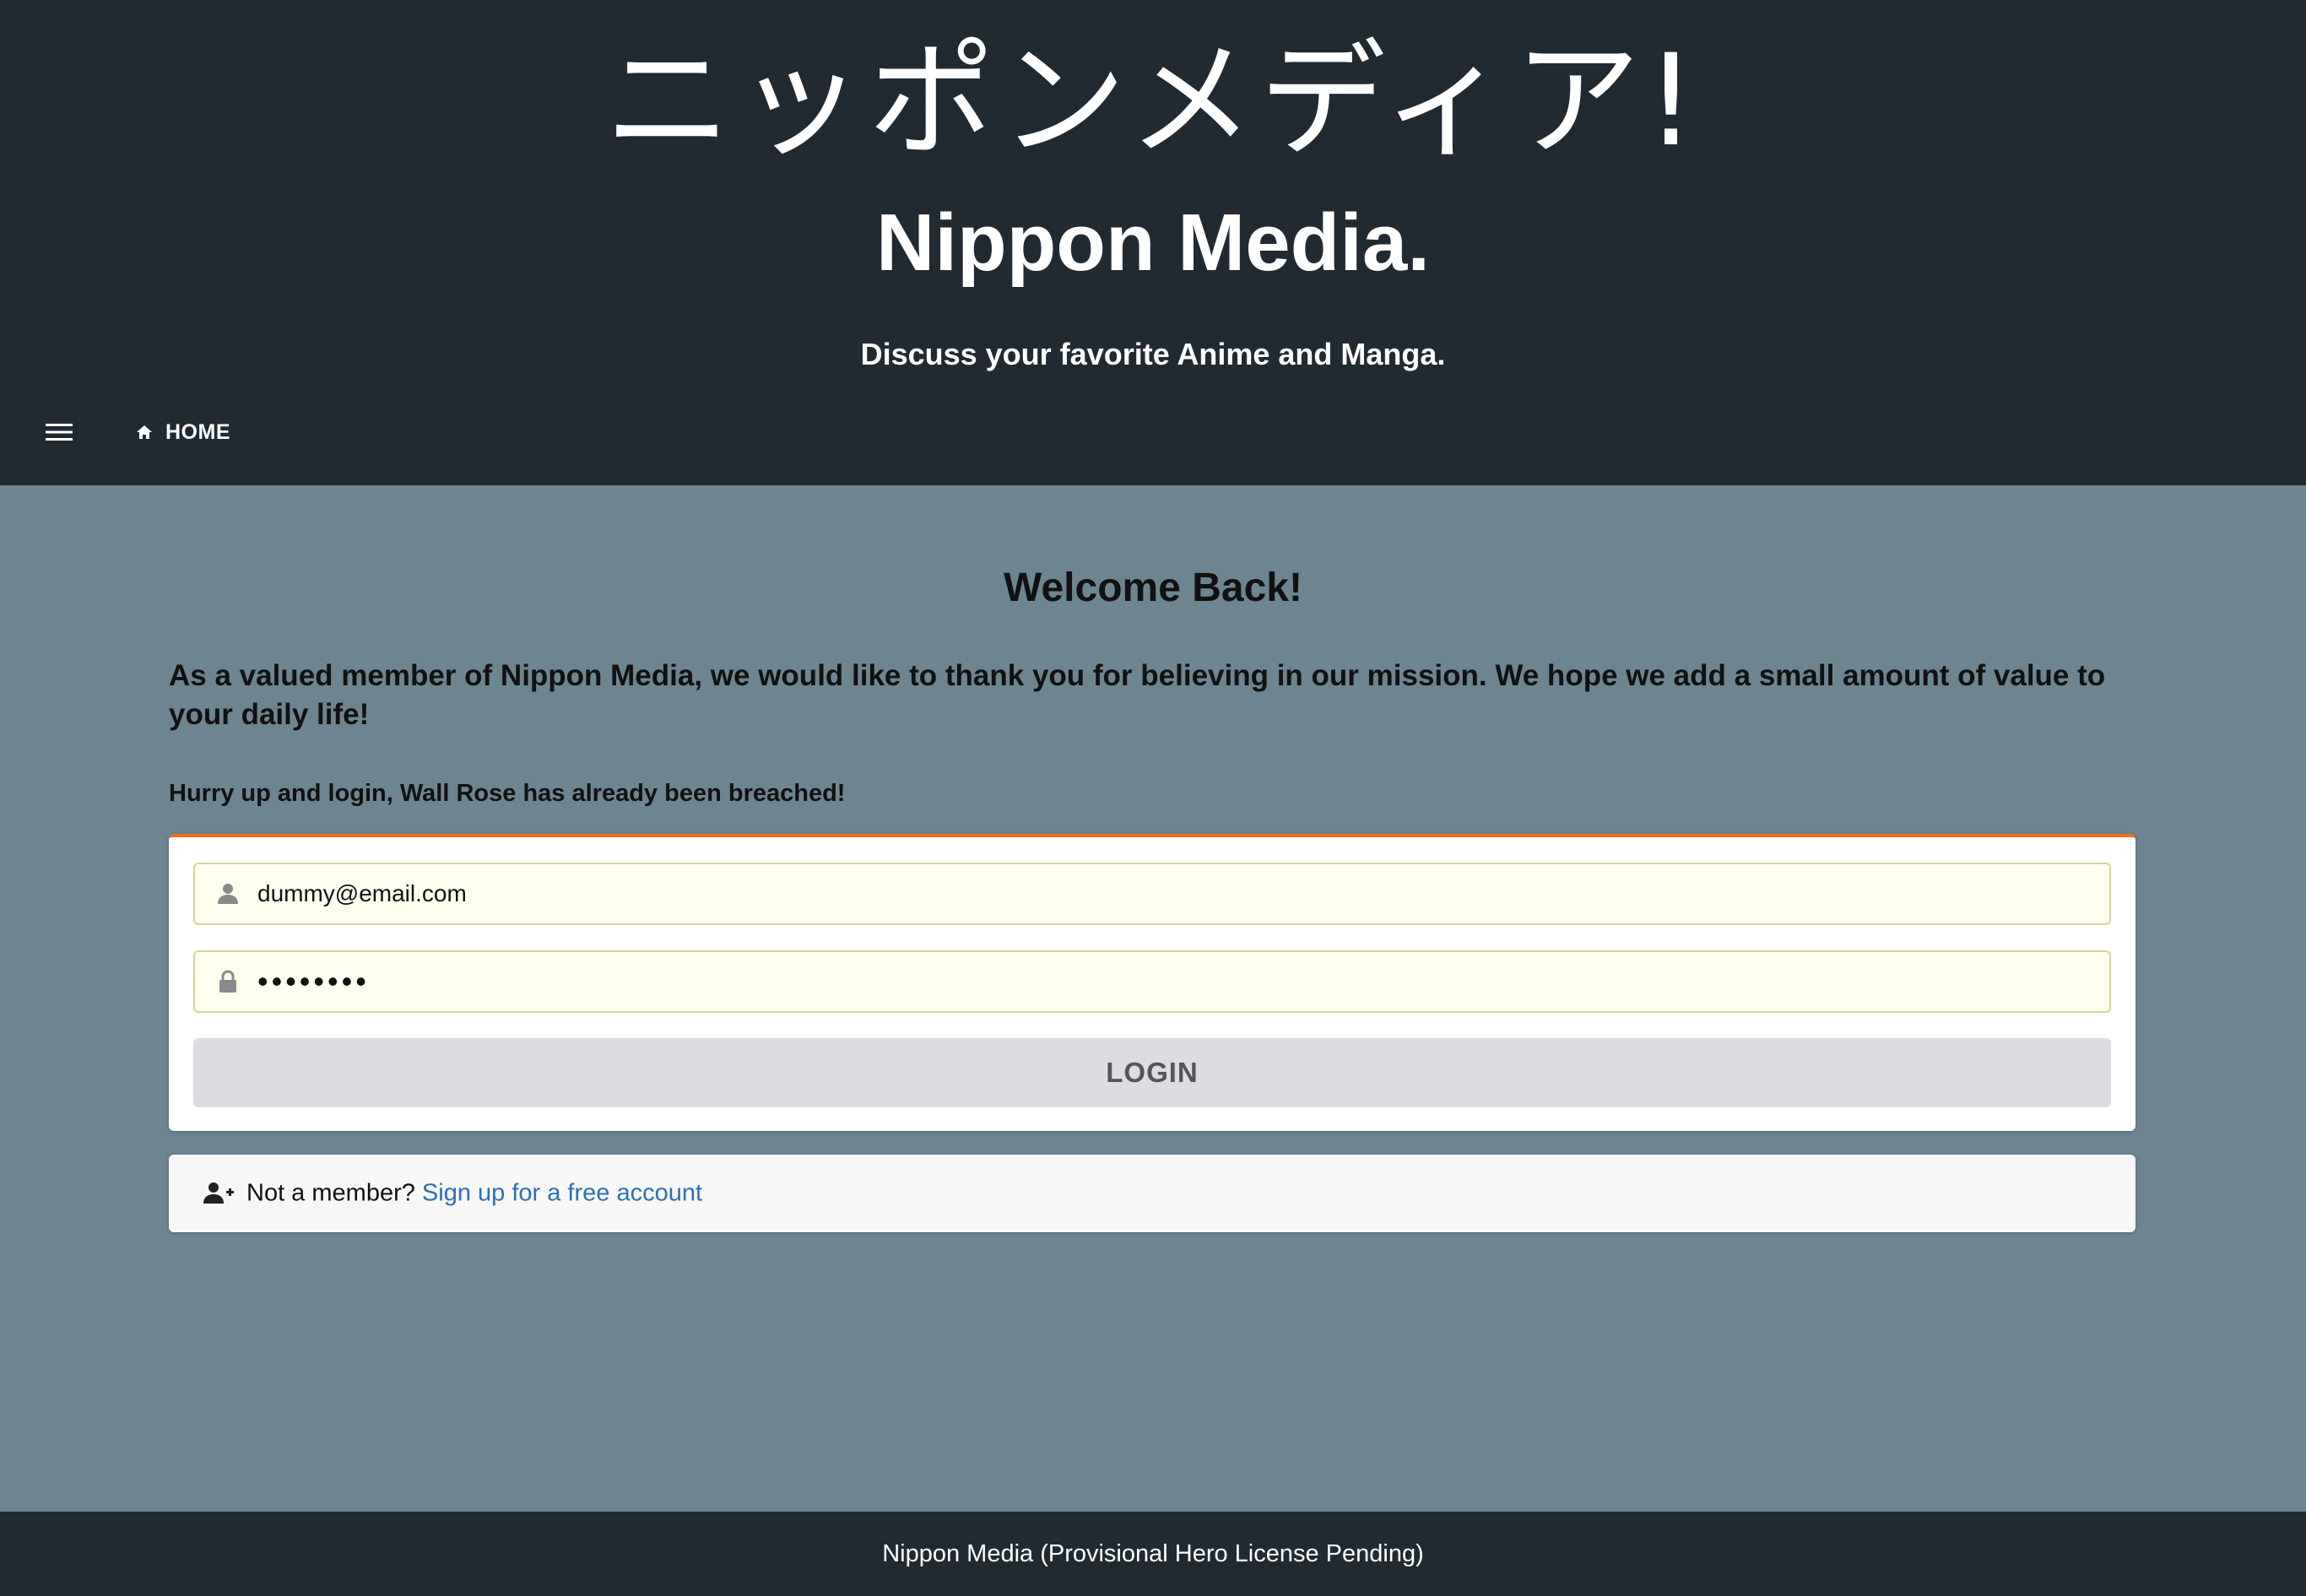 The width and height of the screenshot is (2306, 1596). What do you see at coordinates (1177, 981) in the screenshot?
I see `password-input` at bounding box center [1177, 981].